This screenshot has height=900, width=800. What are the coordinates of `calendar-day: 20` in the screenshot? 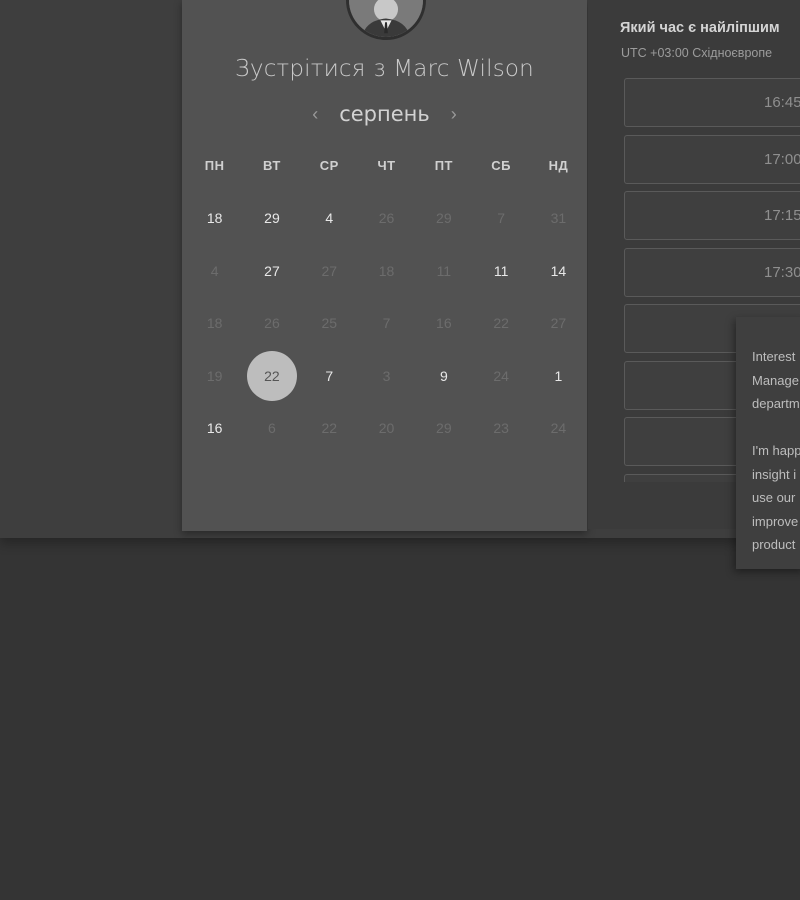 It's located at (386, 428).